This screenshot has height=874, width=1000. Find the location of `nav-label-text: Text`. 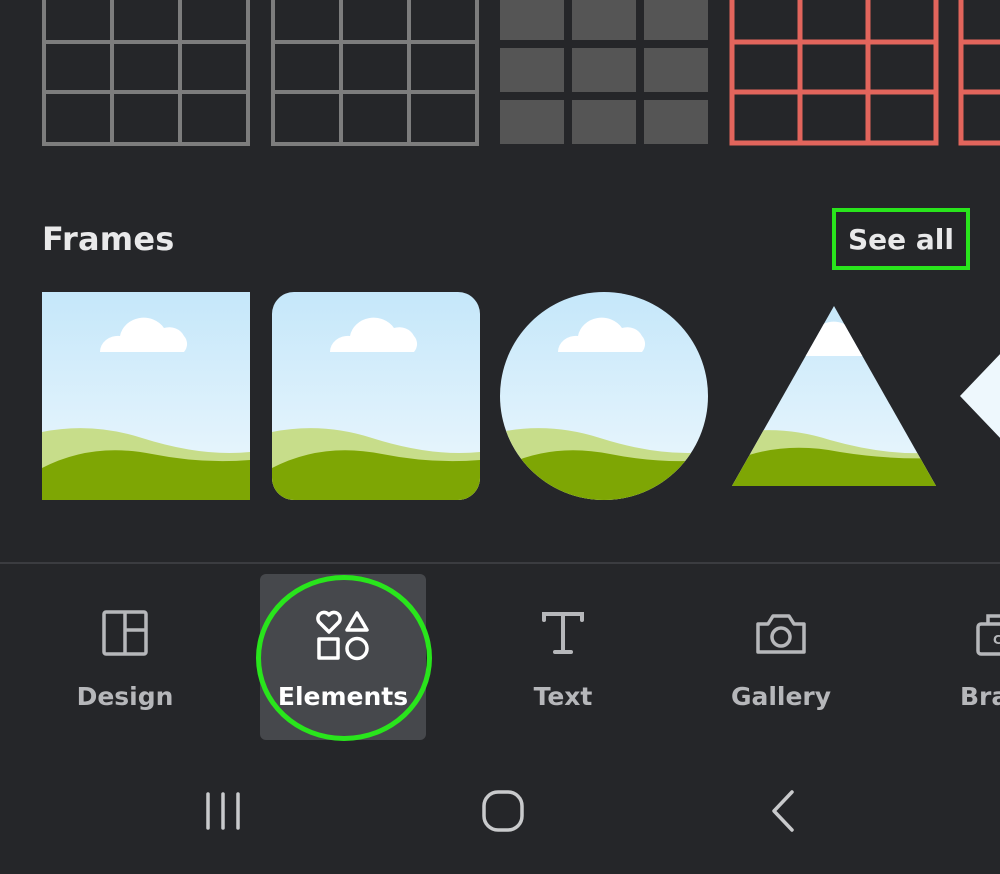

nav-label-text: Text is located at coordinates (563, 696).